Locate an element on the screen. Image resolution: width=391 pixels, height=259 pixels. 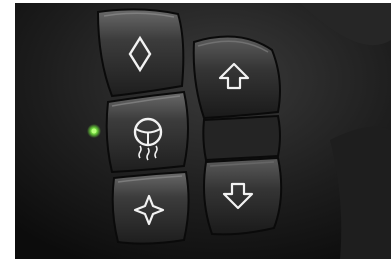
diamond-button is located at coordinates (140, 53).